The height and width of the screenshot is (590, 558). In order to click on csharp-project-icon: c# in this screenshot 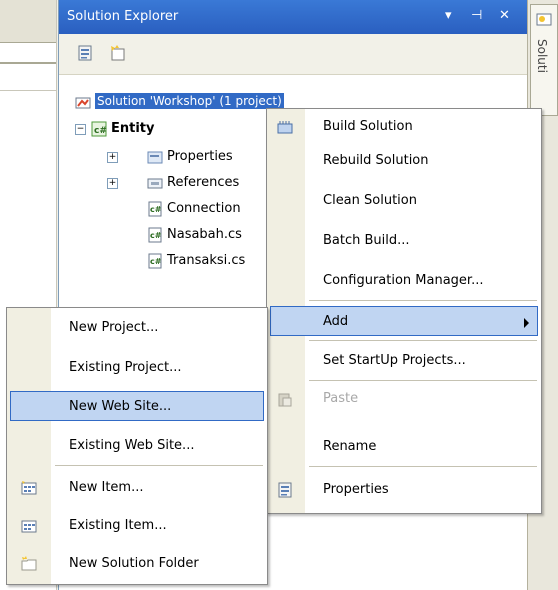, I will do `click(99, 128)`.